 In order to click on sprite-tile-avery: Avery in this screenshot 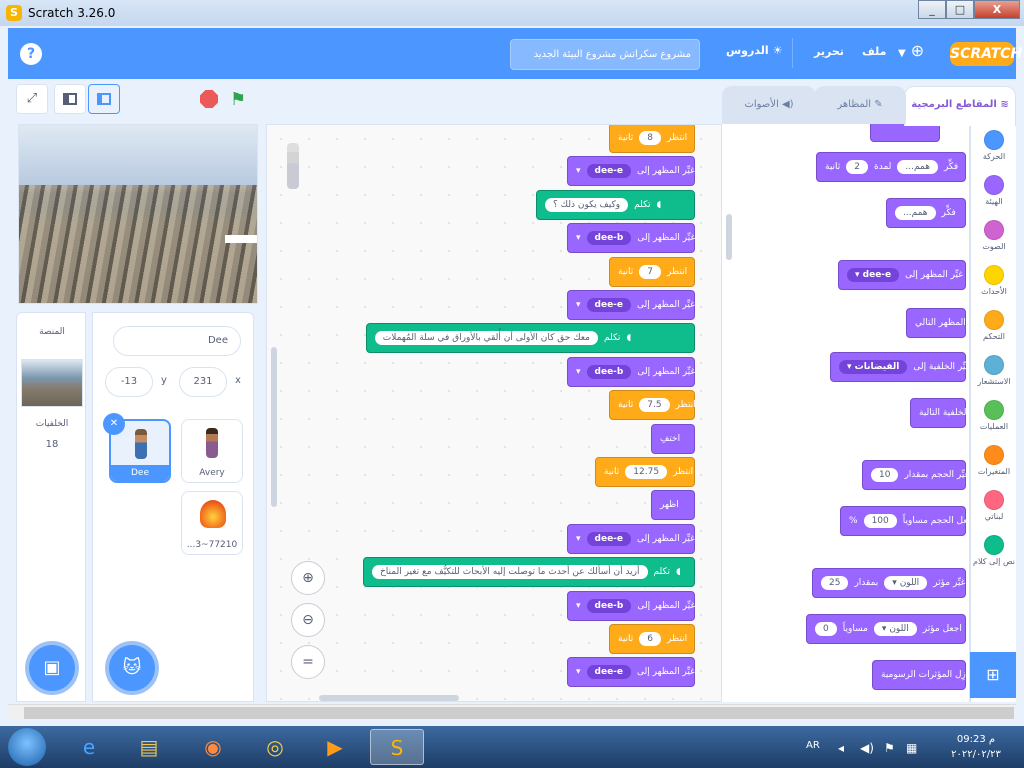, I will do `click(212, 451)`.